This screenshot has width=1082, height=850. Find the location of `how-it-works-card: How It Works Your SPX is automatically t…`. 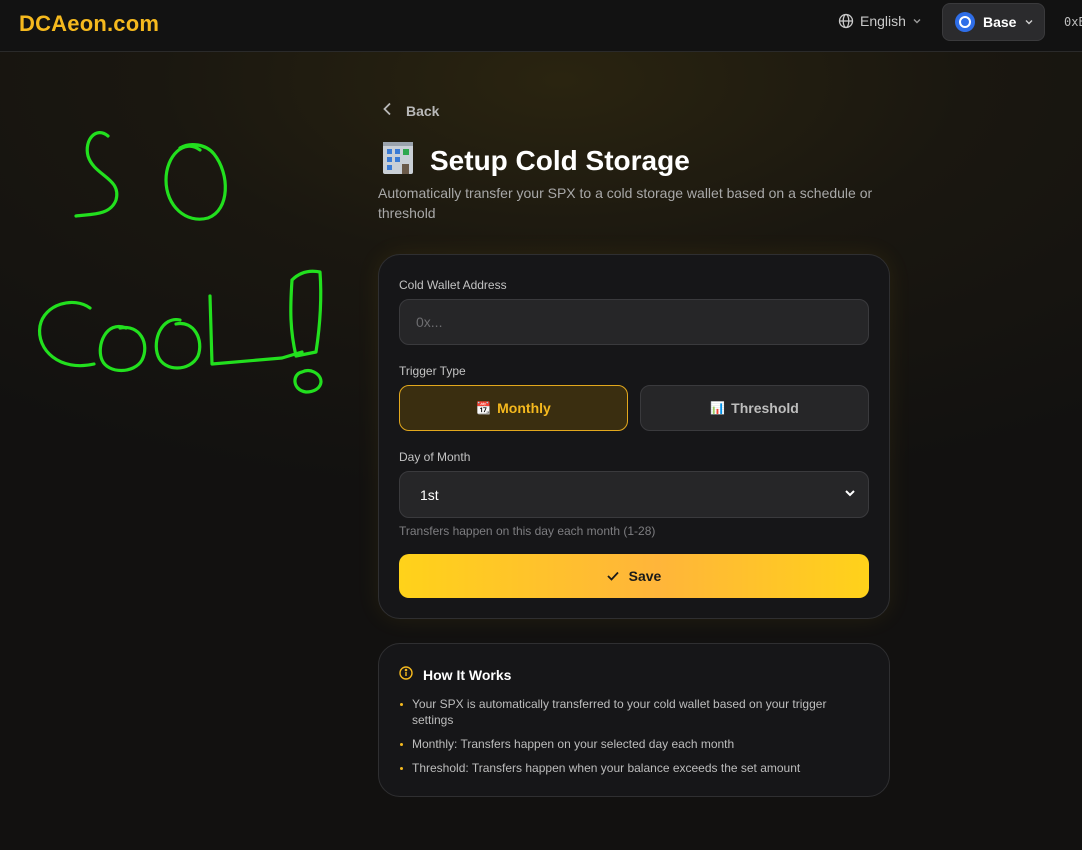

how-it-works-card: How It Works Your SPX is automatically t… is located at coordinates (634, 720).